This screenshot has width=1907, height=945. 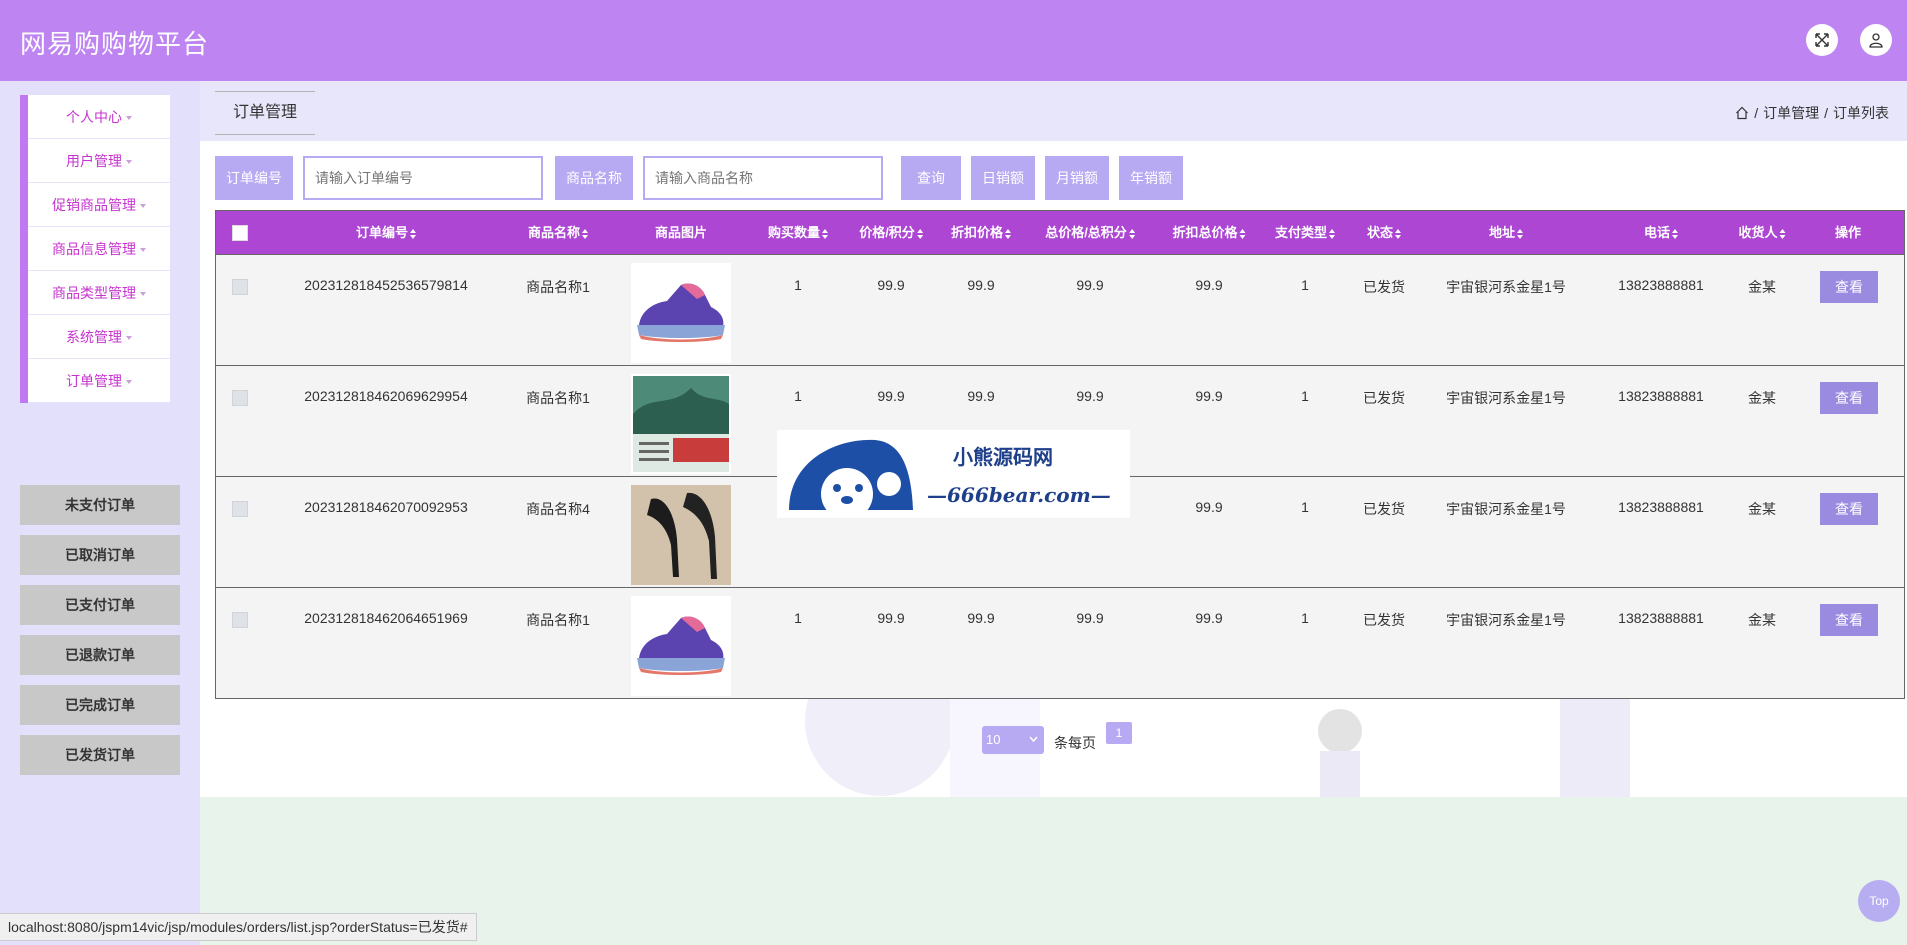 What do you see at coordinates (594, 178) in the screenshot?
I see `product-name-label: 商品名称` at bounding box center [594, 178].